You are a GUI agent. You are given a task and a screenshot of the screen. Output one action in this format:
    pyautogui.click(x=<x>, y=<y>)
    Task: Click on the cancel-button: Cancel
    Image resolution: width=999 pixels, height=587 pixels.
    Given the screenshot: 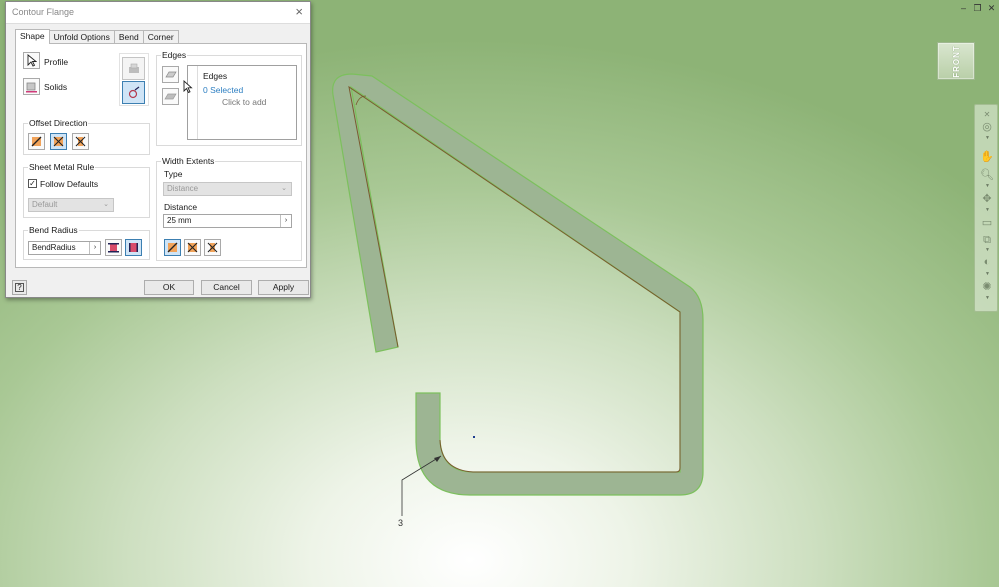 What is the action you would take?
    pyautogui.click(x=226, y=287)
    